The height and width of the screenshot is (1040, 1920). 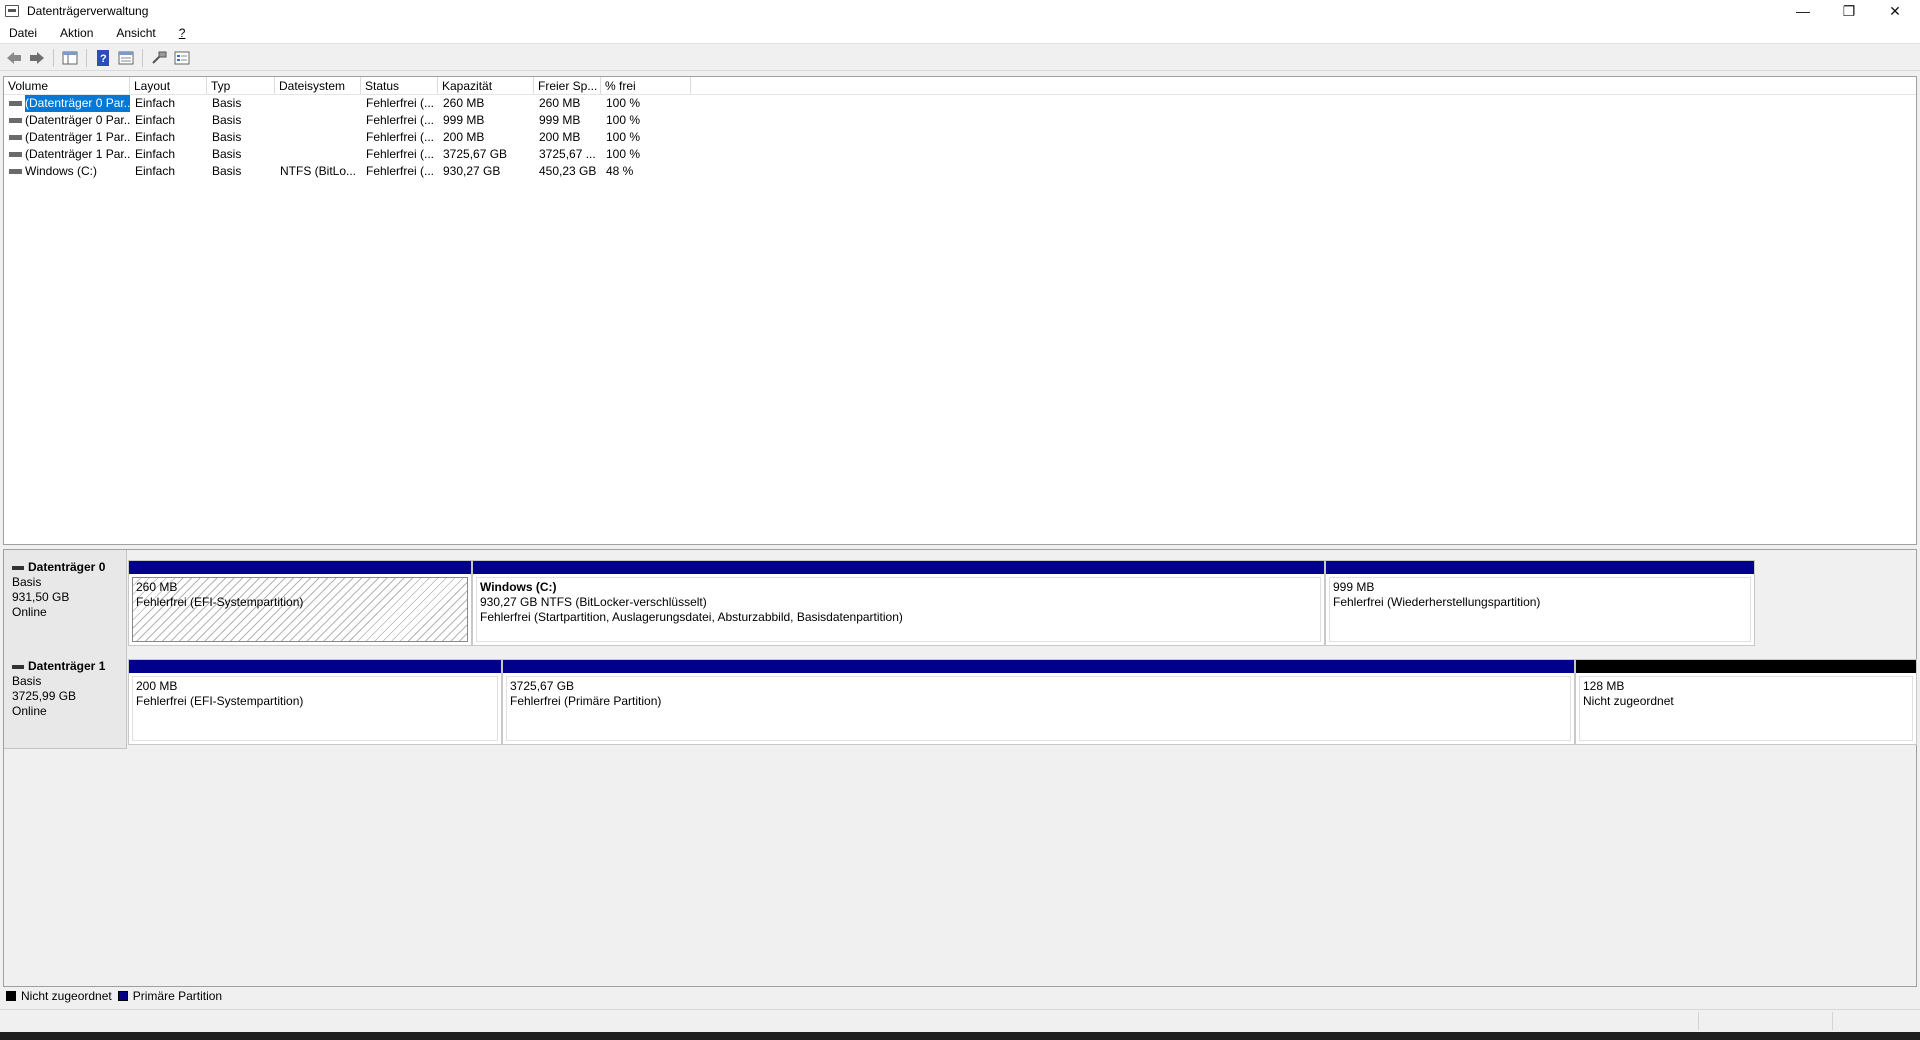 I want to click on partition-body: 128 MB Nicht zugeordnet, so click(x=1746, y=708).